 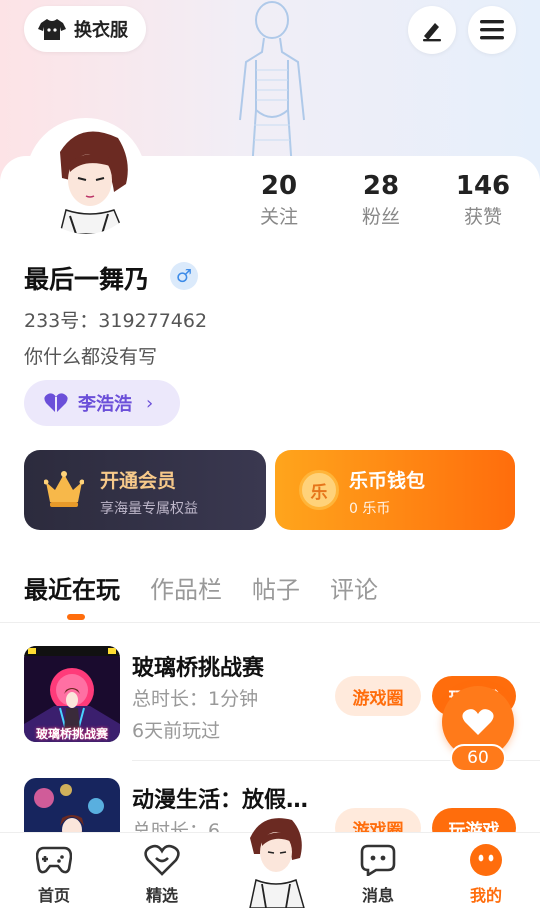 What do you see at coordinates (279, 186) in the screenshot?
I see `stat-following-value: 20` at bounding box center [279, 186].